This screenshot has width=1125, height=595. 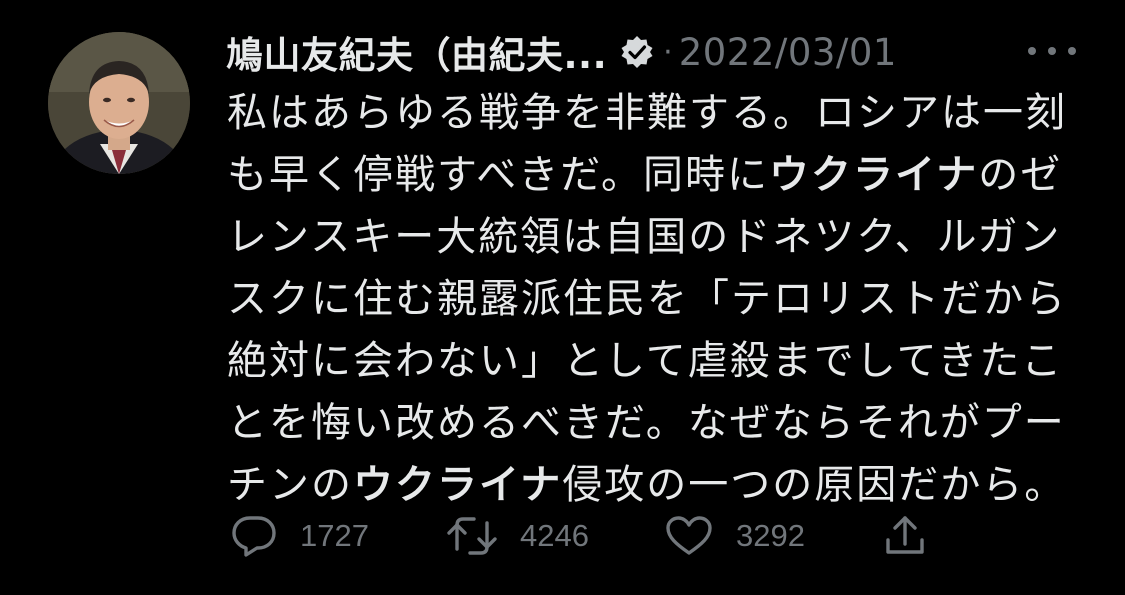 I want to click on tweet-header: 鳩山友紀夫（由紀夫... · 2022/03/01, so click(x=561, y=52).